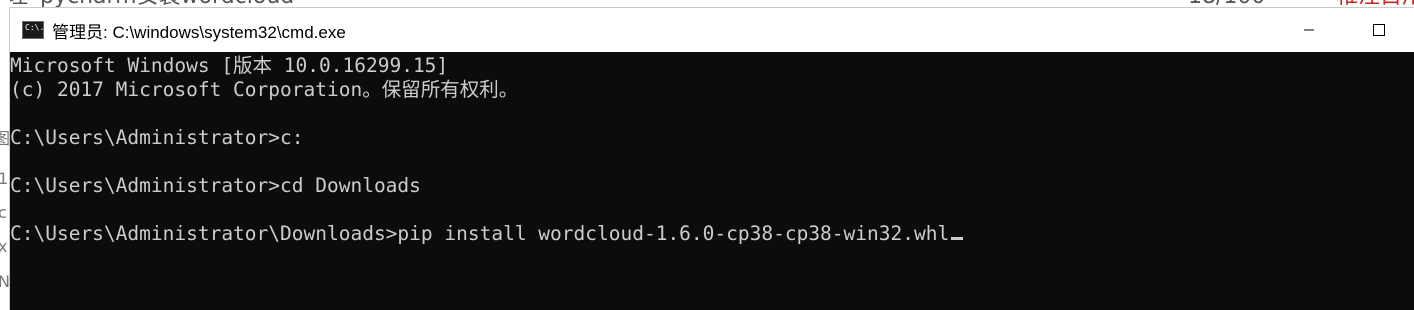 This screenshot has width=1414, height=310. Describe the element at coordinates (4, 178) in the screenshot. I see `background-text: 1` at that location.